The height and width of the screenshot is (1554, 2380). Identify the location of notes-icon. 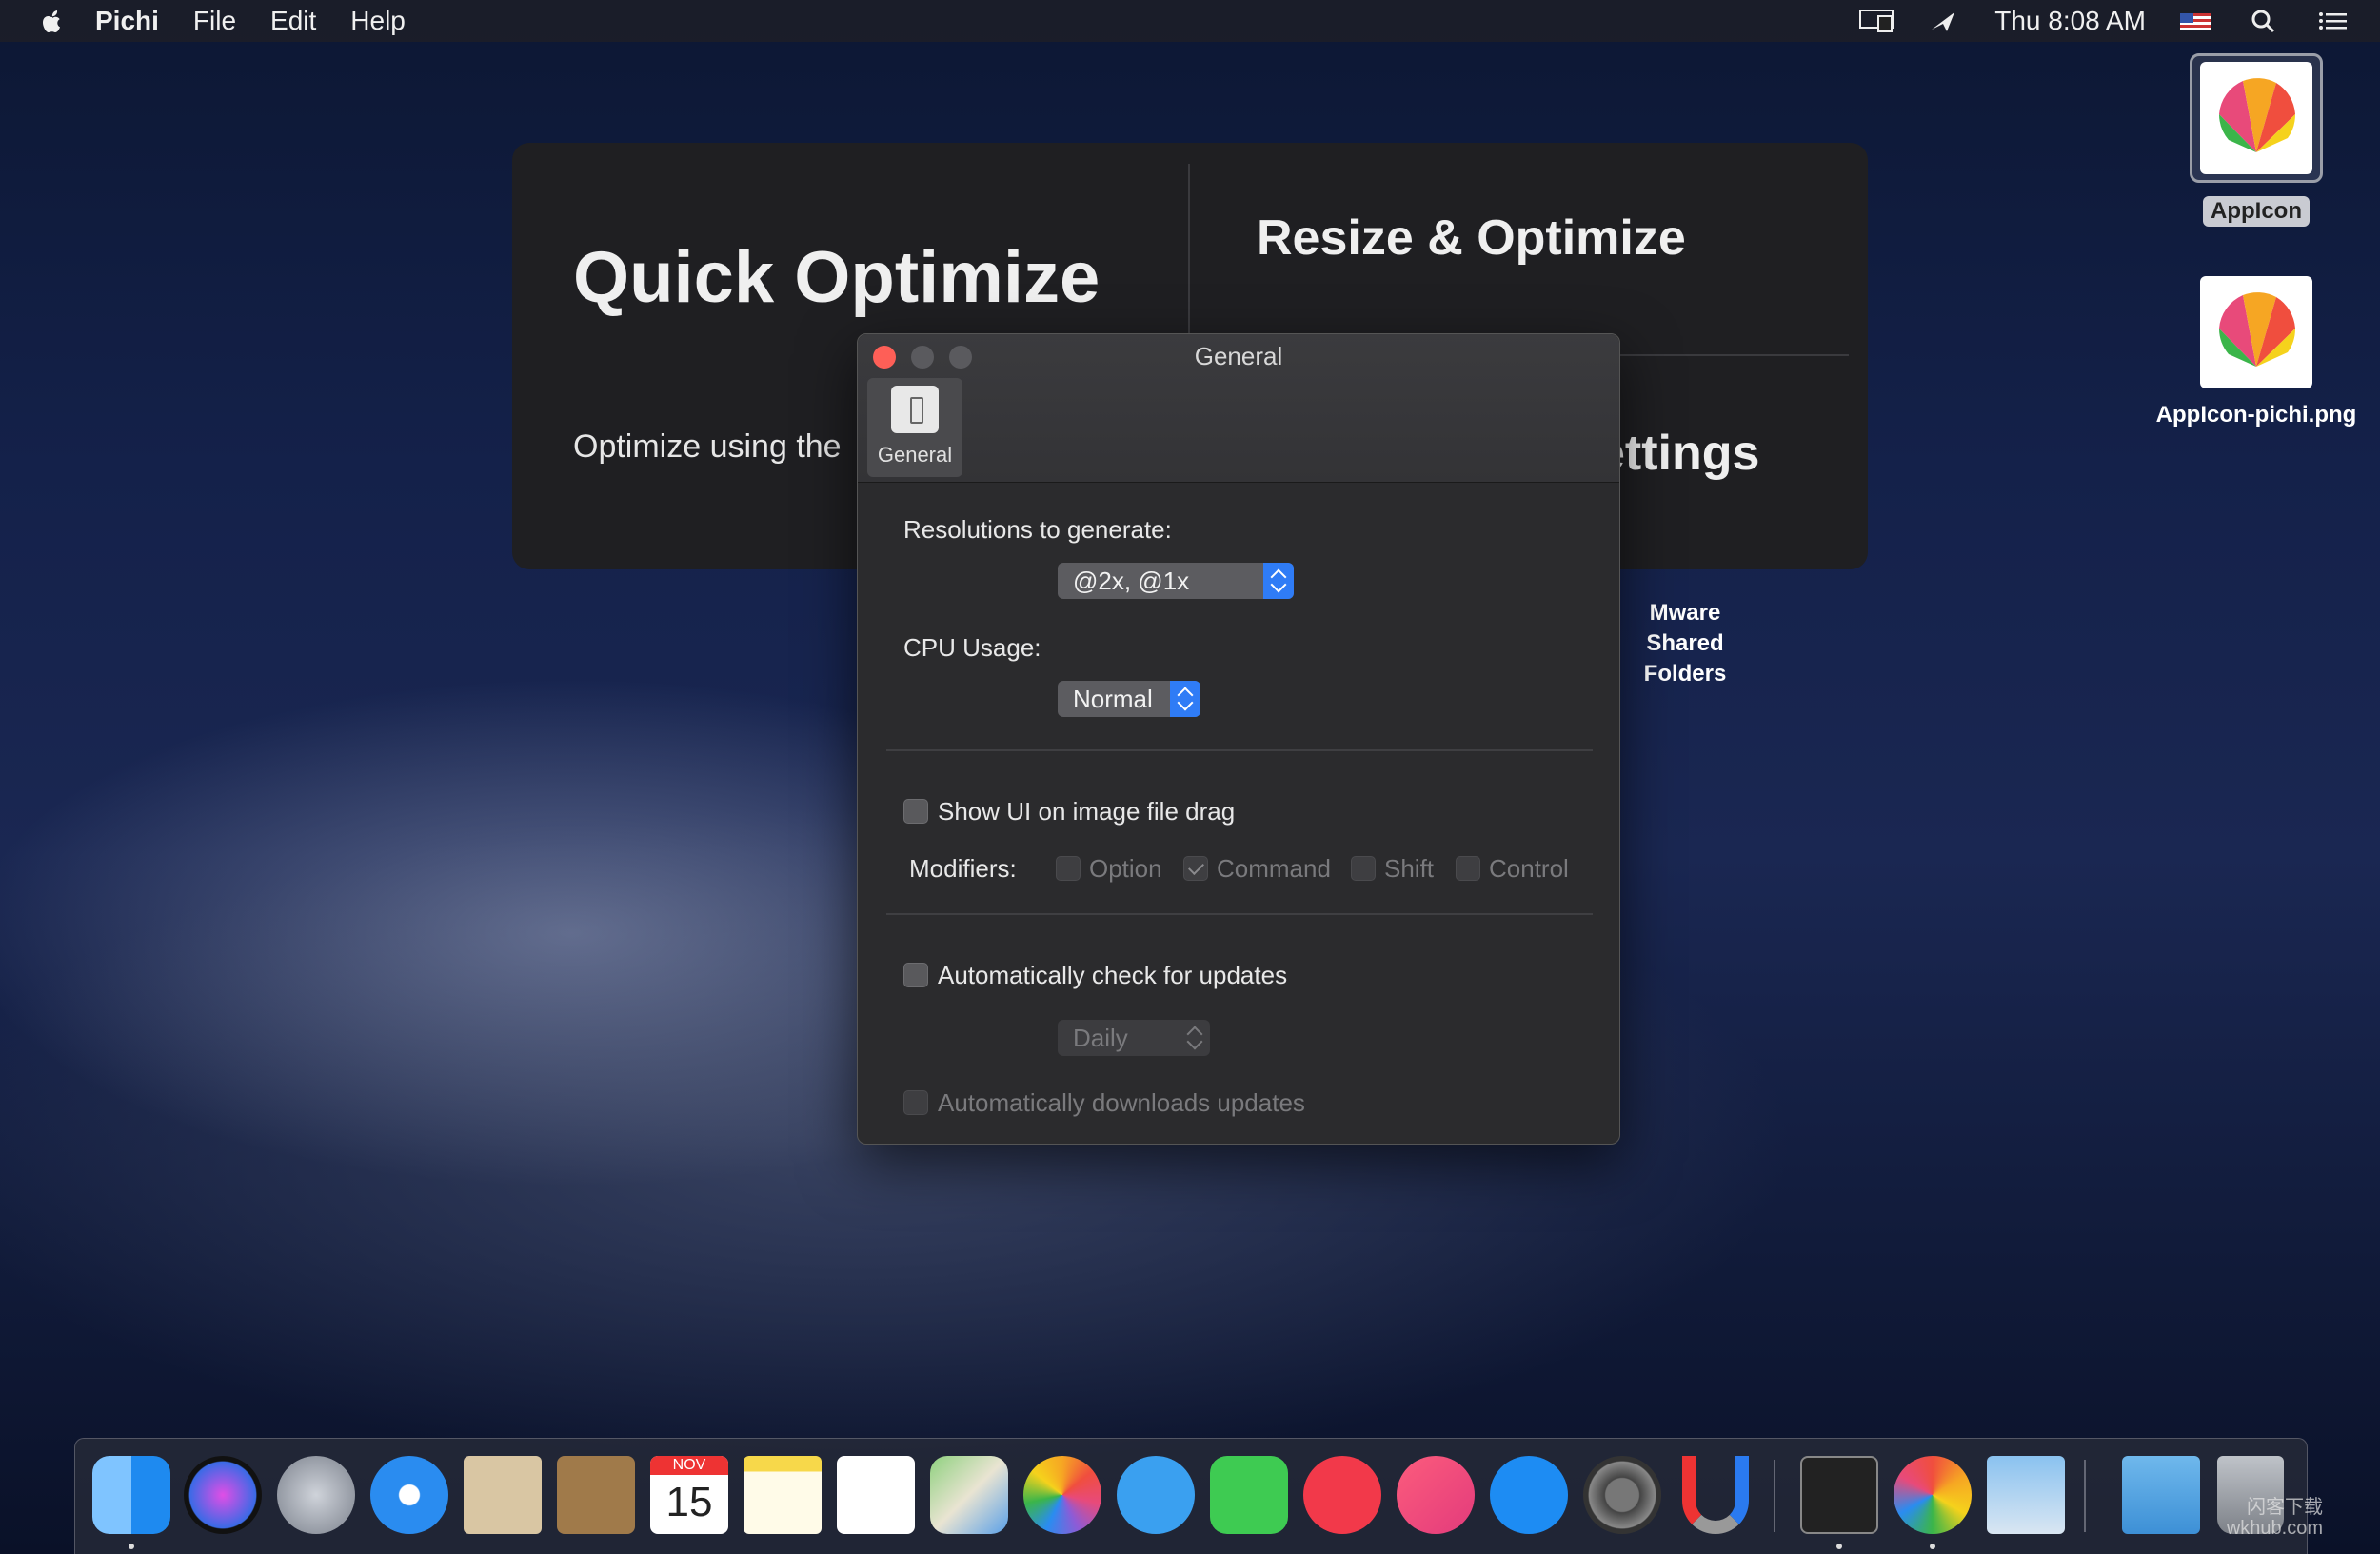
(783, 1495).